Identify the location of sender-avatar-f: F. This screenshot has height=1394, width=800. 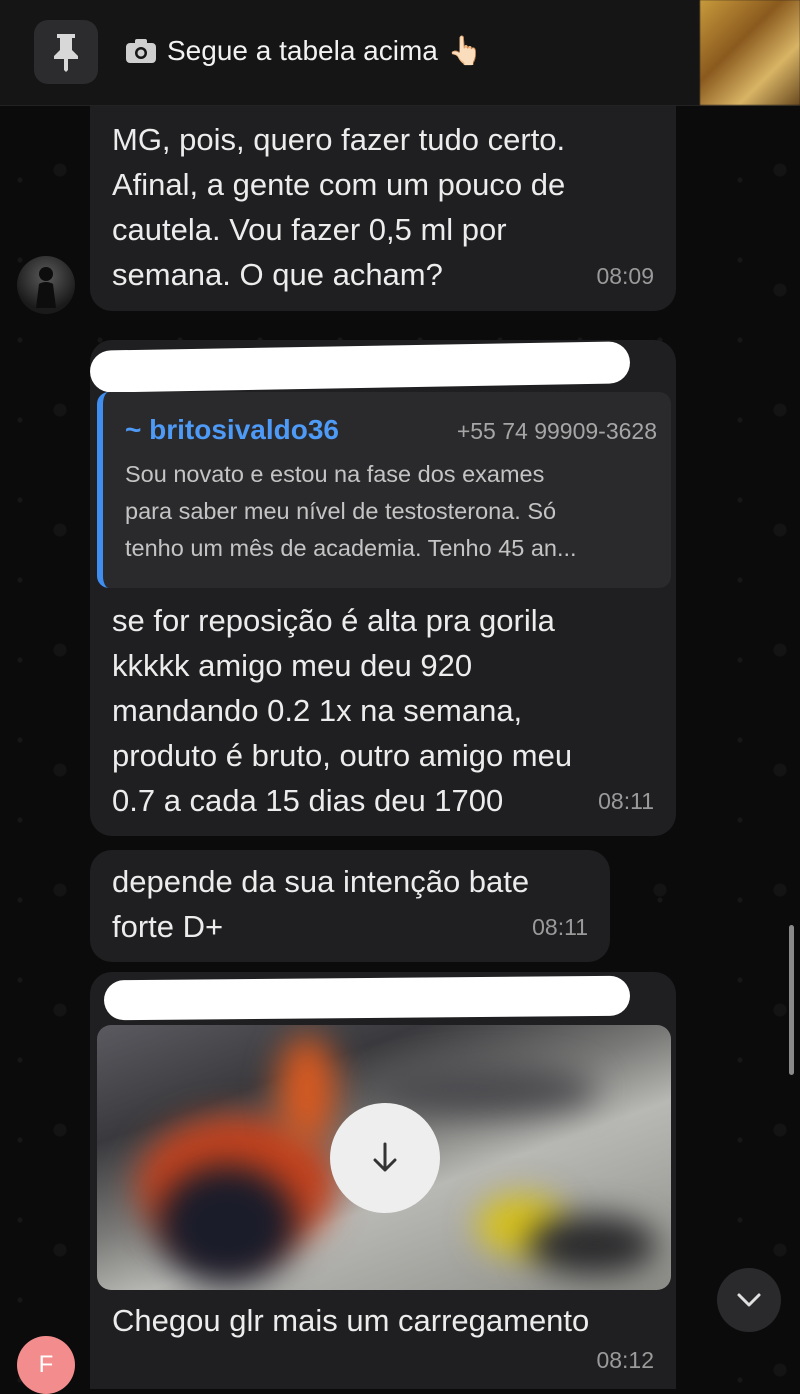
(46, 1365).